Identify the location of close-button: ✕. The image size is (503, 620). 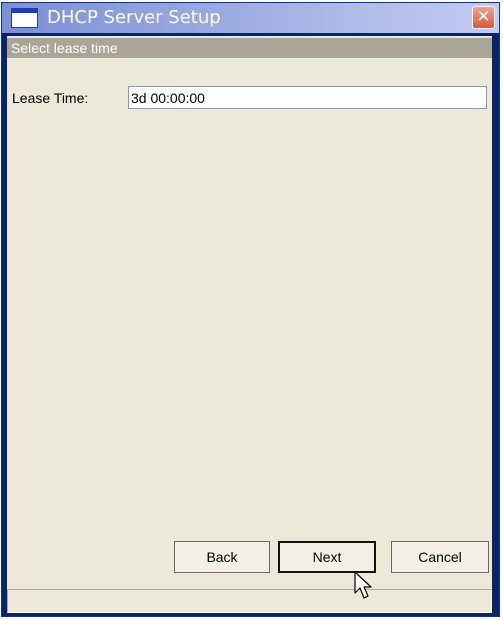
(483, 17).